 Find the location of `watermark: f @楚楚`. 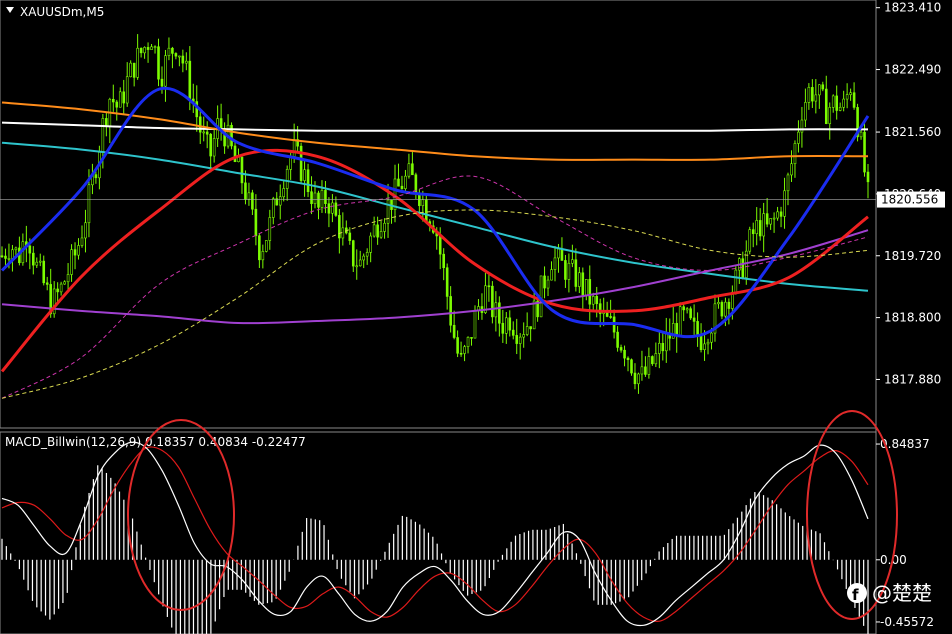

watermark: f @楚楚 is located at coordinates (889, 593).